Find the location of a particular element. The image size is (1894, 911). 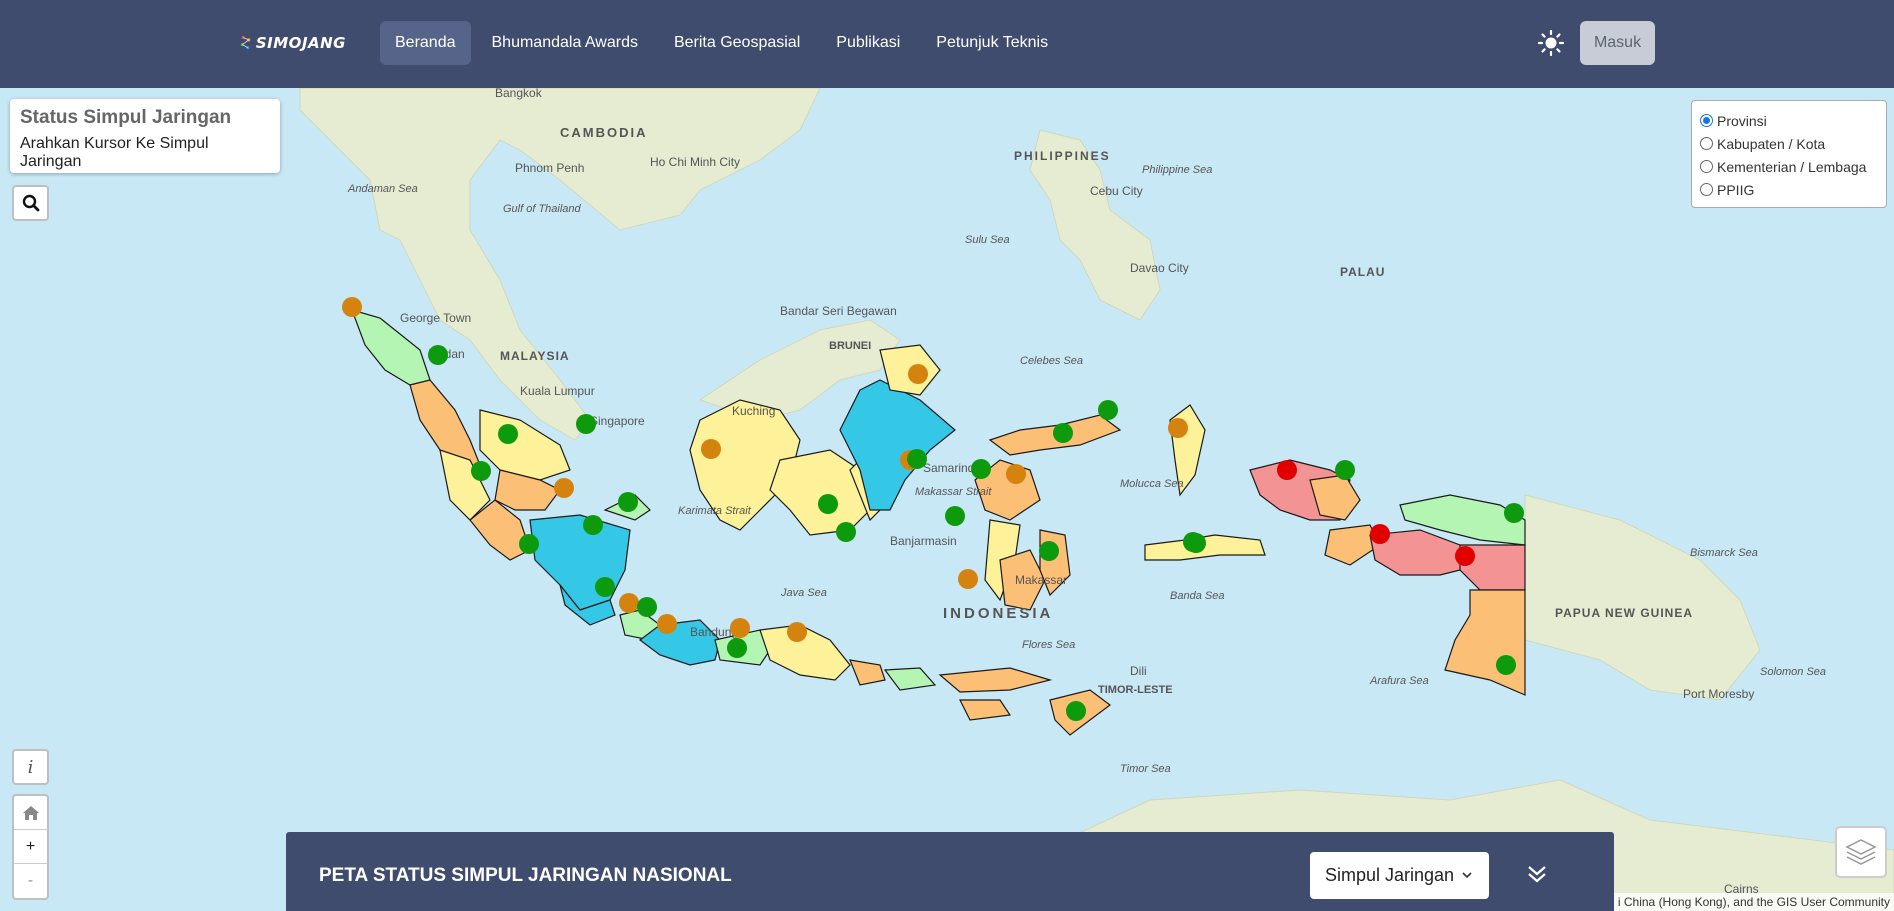

radio-ppiig: PPIIG is located at coordinates (1789, 189).